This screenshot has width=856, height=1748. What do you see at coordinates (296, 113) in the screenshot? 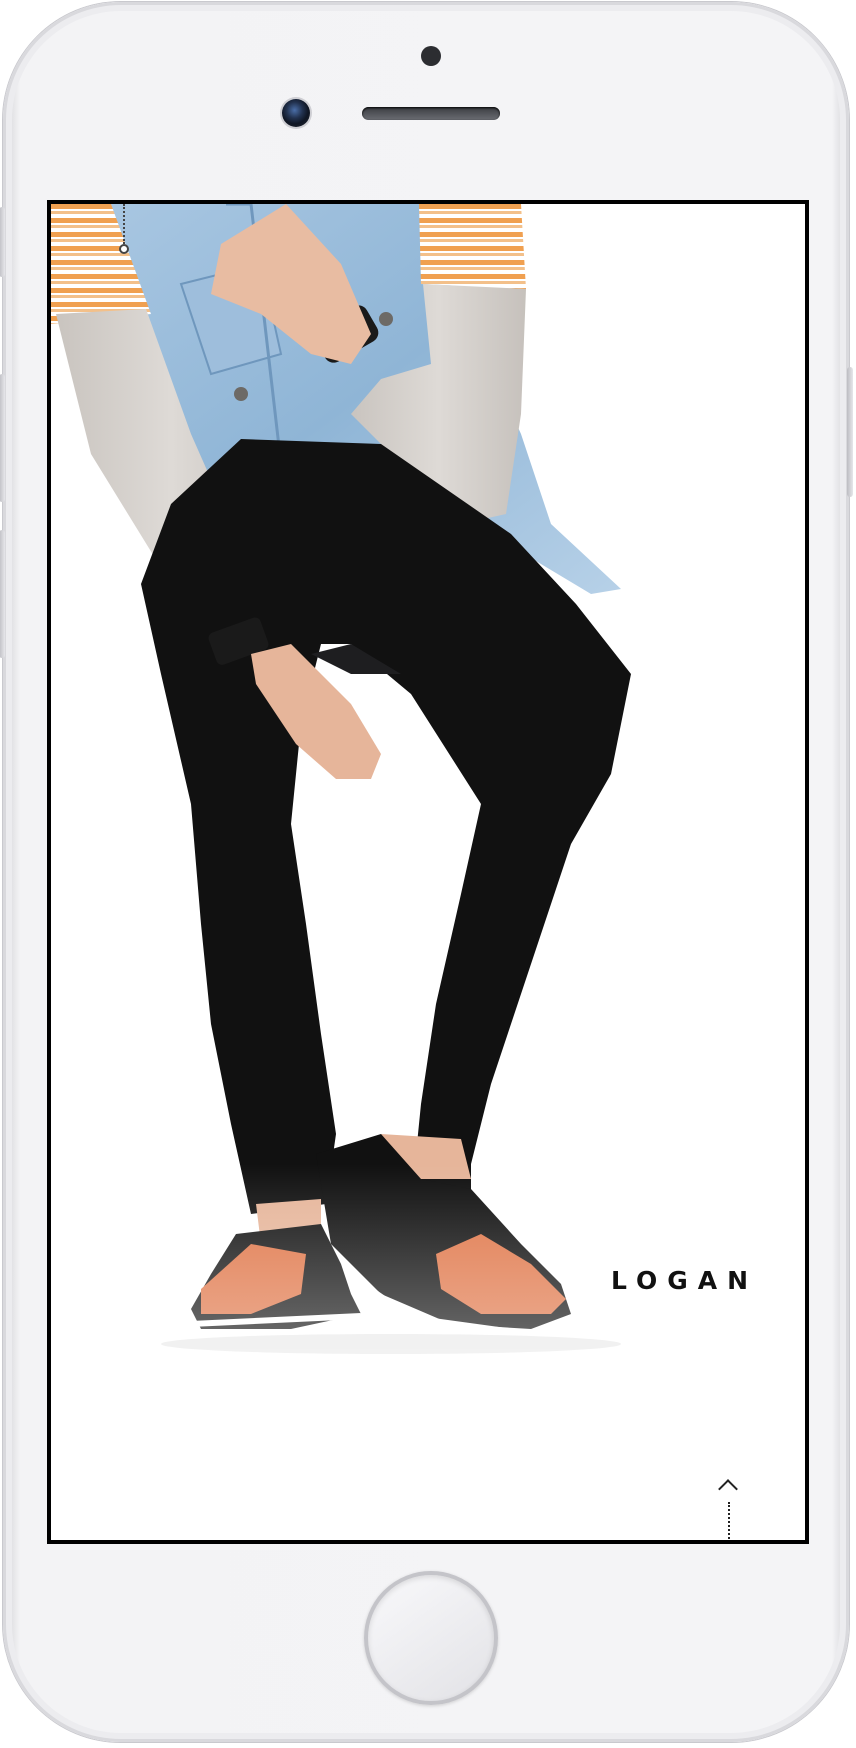
I see `front-camera-icon` at bounding box center [296, 113].